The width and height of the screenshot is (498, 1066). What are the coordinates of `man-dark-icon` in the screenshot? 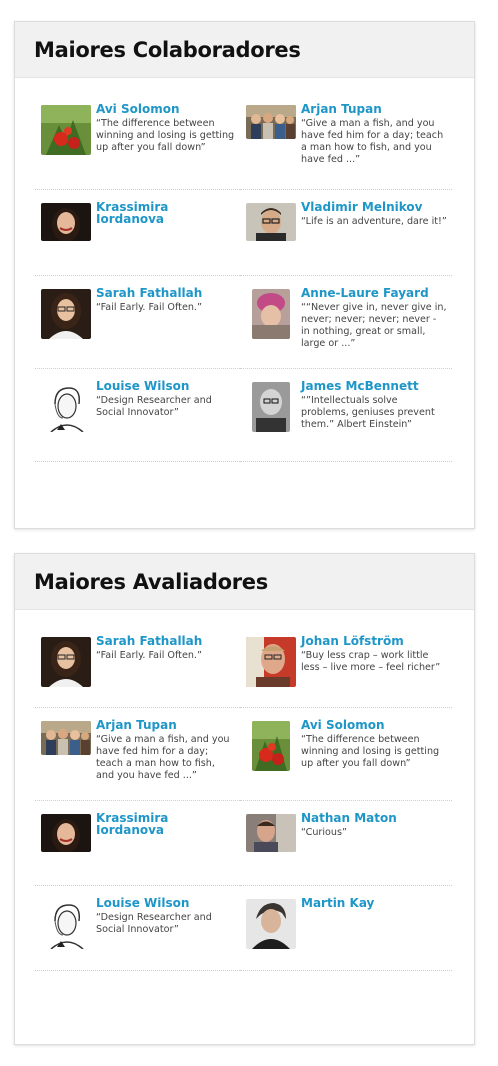 It's located at (270, 924).